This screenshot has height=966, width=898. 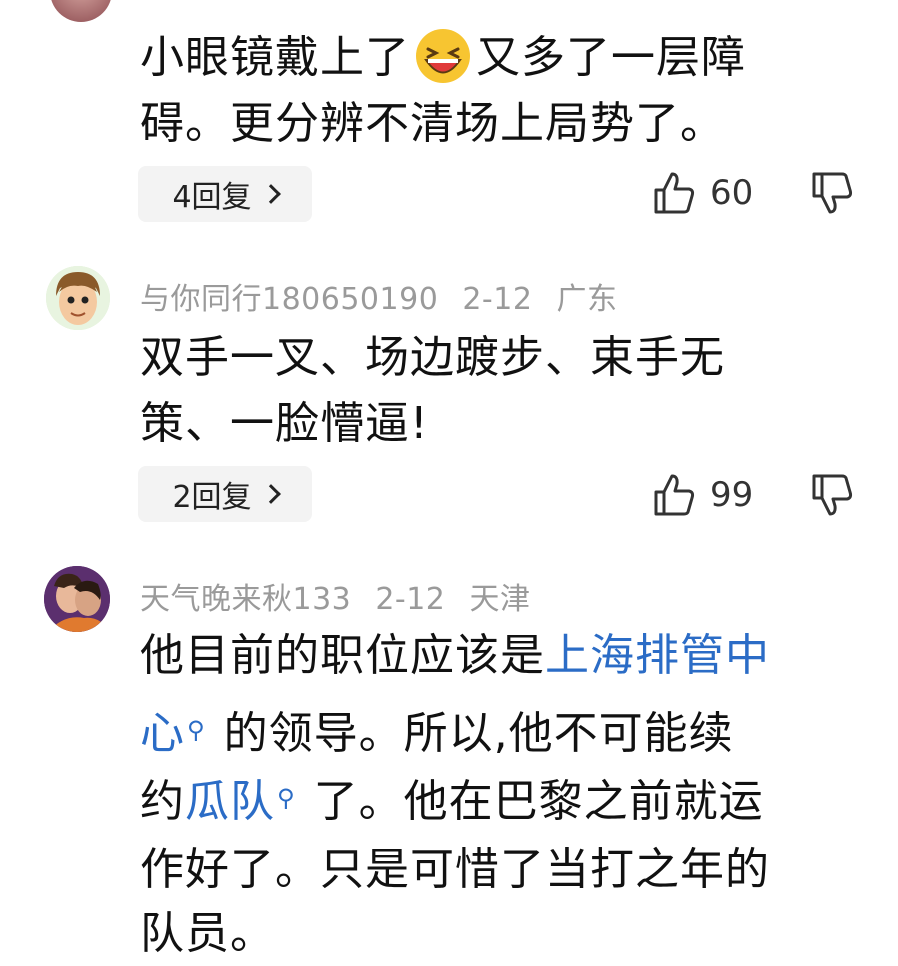 What do you see at coordinates (732, 193) in the screenshot?
I see `like-count: 60` at bounding box center [732, 193].